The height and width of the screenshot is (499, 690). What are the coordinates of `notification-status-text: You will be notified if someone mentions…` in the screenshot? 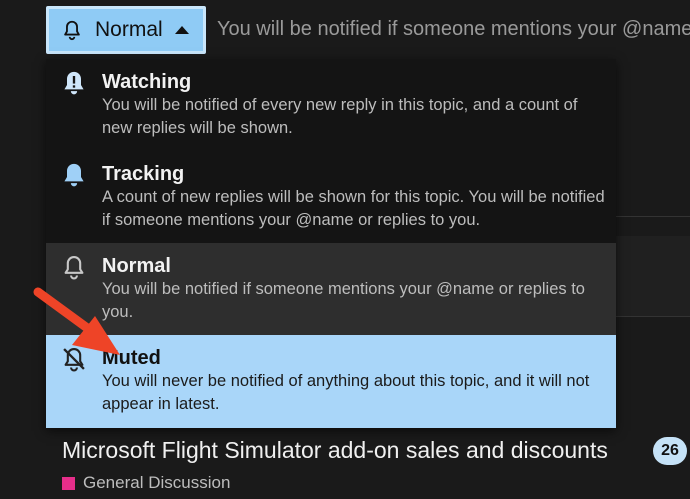 It's located at (453, 29).